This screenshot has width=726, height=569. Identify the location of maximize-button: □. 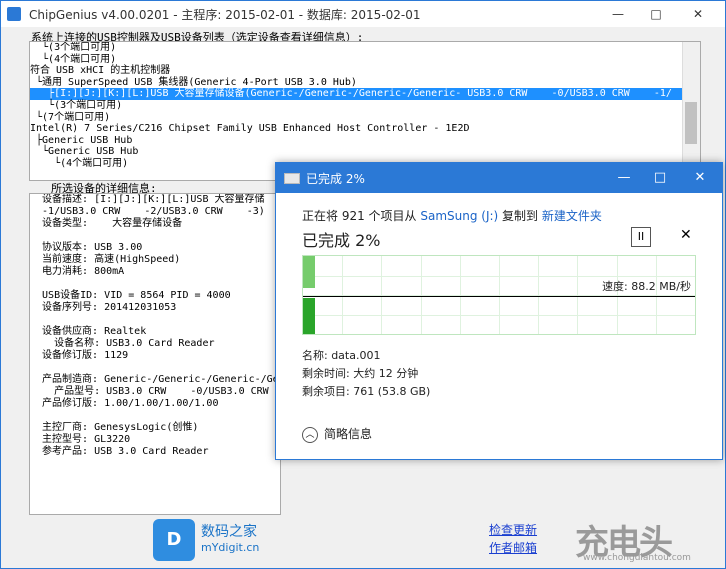
(656, 14).